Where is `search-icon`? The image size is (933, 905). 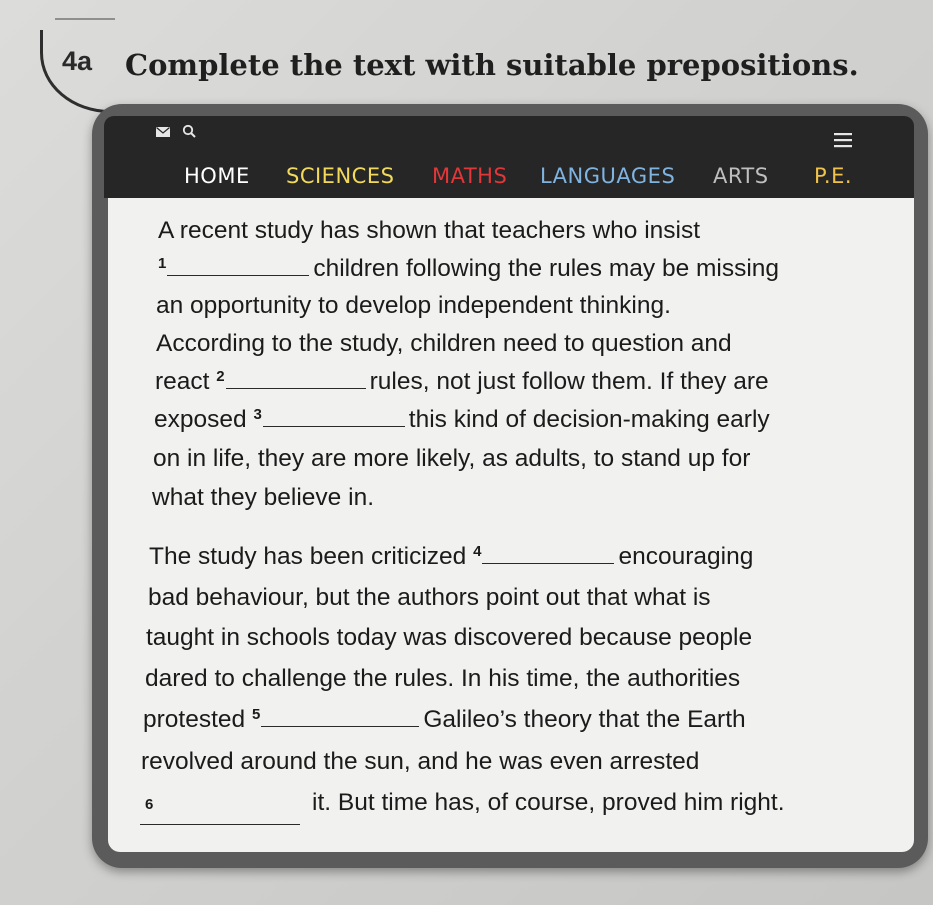
search-icon is located at coordinates (189, 131).